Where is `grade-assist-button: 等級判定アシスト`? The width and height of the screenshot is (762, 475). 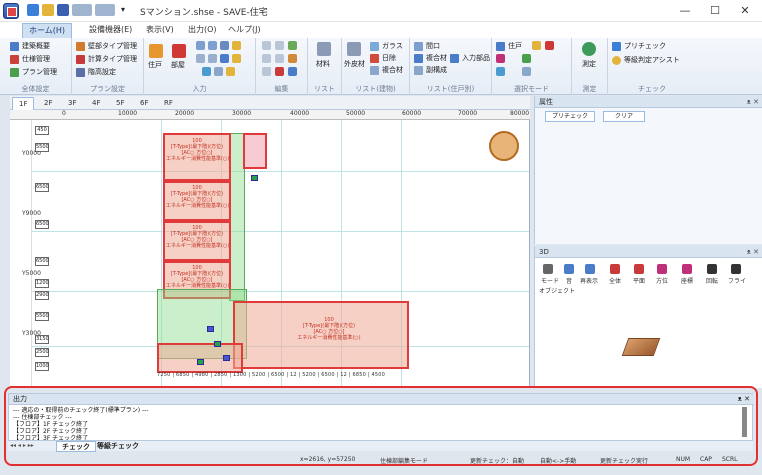
grade-assist-button: 等級判定アシスト is located at coordinates (646, 60).